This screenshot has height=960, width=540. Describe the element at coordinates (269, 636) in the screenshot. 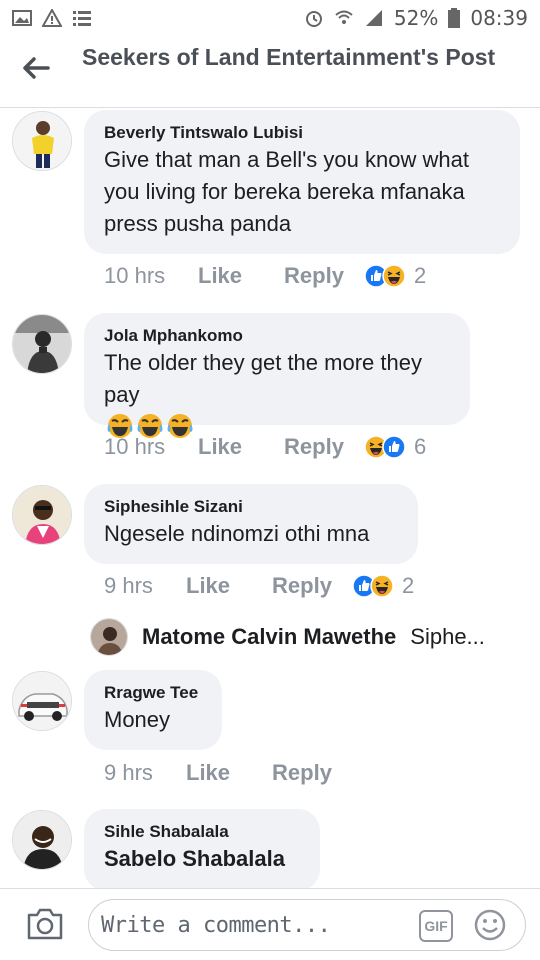

I see `reply-author-name: Matome Calvin Mawethe` at that location.